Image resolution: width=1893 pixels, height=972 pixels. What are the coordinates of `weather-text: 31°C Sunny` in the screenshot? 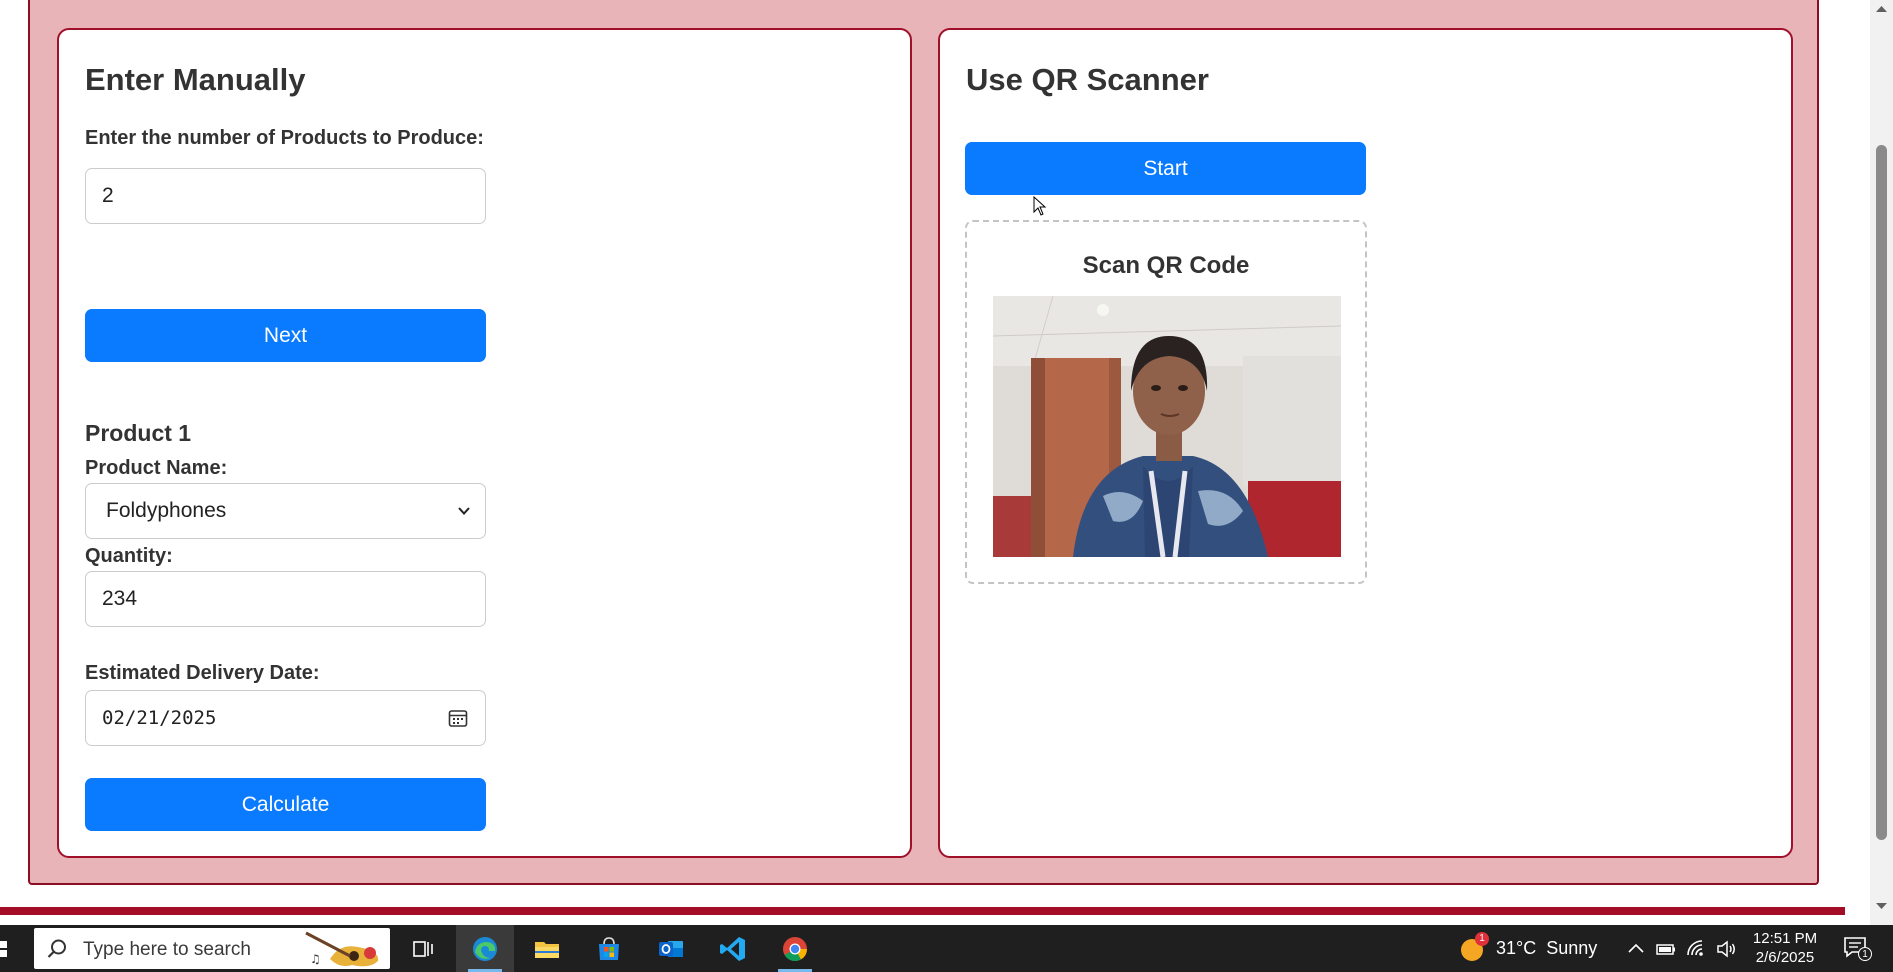 It's located at (1547, 948).